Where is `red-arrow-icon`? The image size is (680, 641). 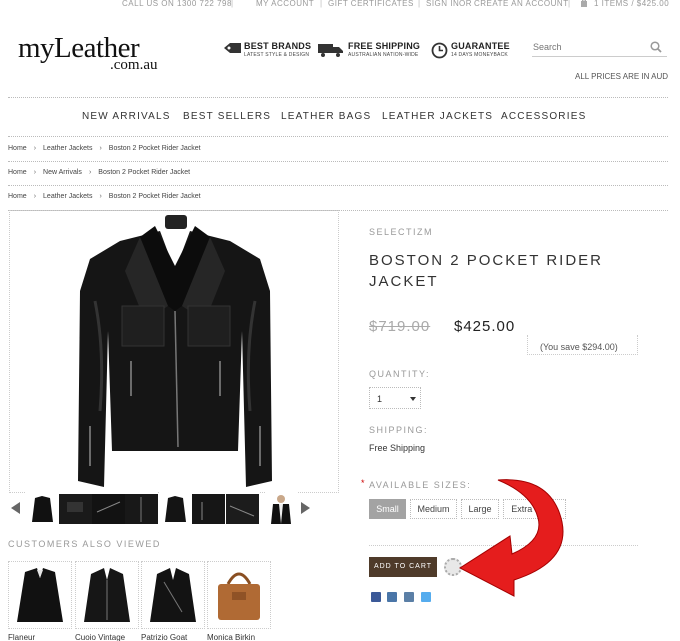 red-arrow-icon is located at coordinates (511, 538).